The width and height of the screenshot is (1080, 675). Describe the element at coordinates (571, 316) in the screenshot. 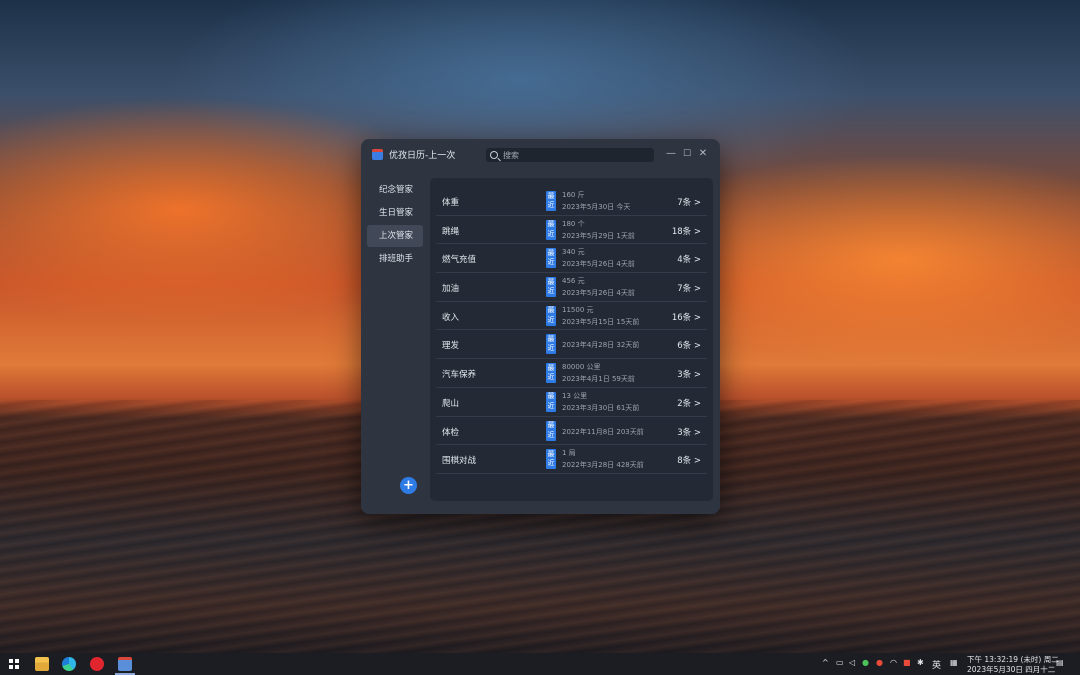

I see `list-item: 收入 最近 11500 元 2023年5月15日 15天前 16条 >` at that location.